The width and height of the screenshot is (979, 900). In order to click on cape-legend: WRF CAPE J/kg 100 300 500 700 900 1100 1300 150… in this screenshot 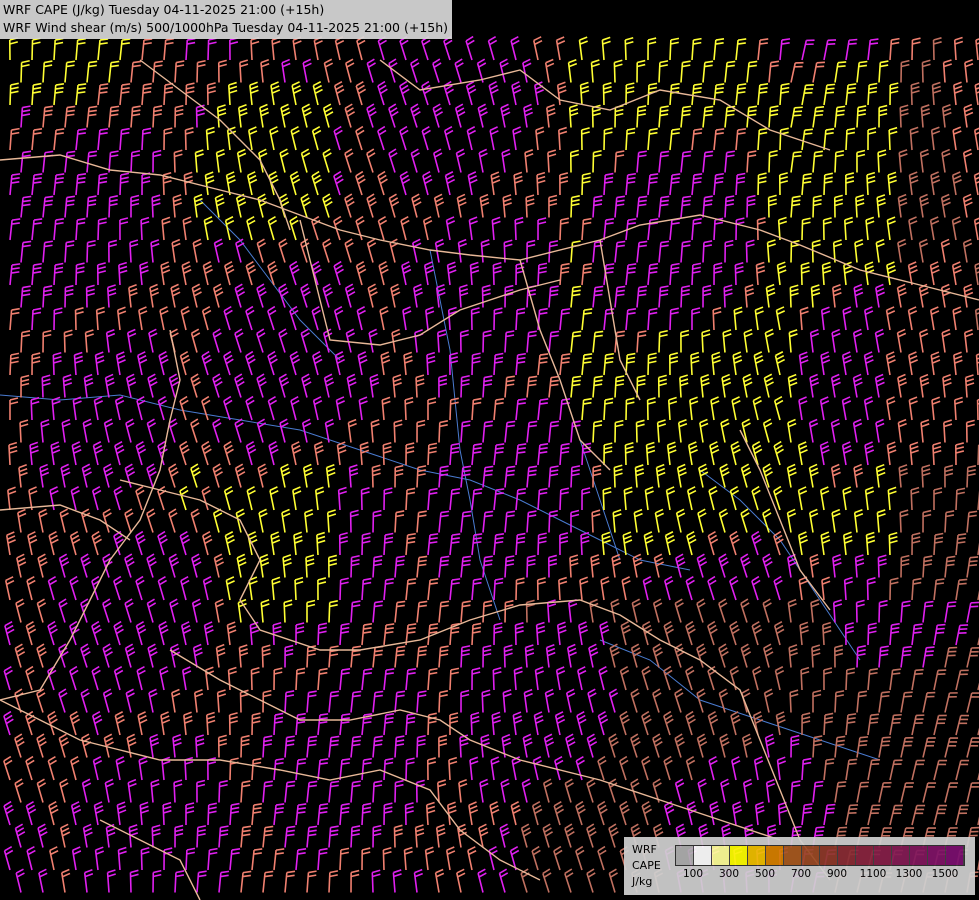, I will do `click(799, 866)`.